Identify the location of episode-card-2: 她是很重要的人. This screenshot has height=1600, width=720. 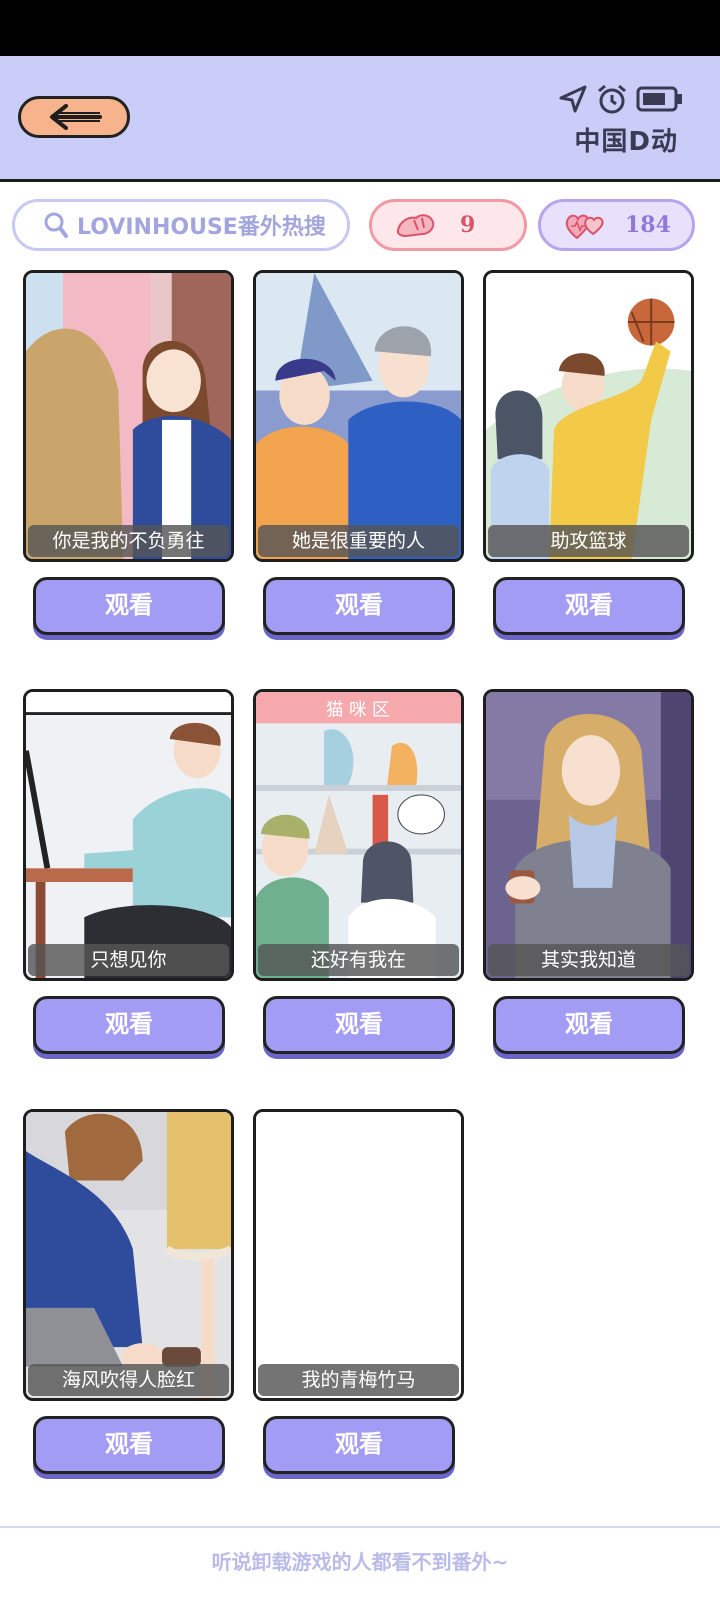
(358, 416).